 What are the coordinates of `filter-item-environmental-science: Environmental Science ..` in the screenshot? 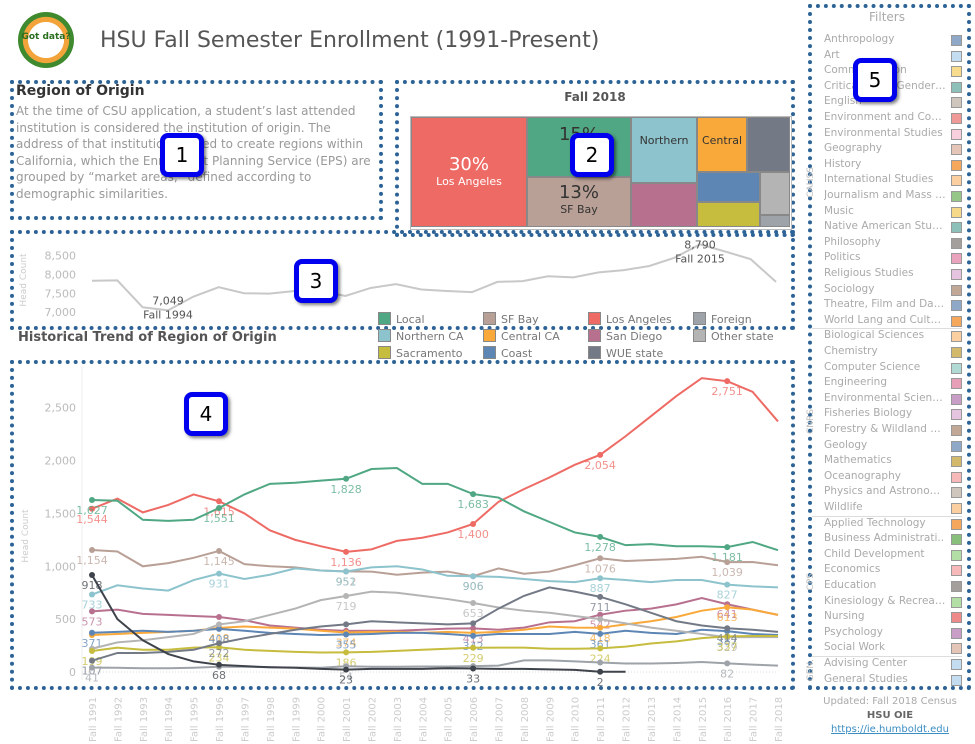 It's located at (896, 399).